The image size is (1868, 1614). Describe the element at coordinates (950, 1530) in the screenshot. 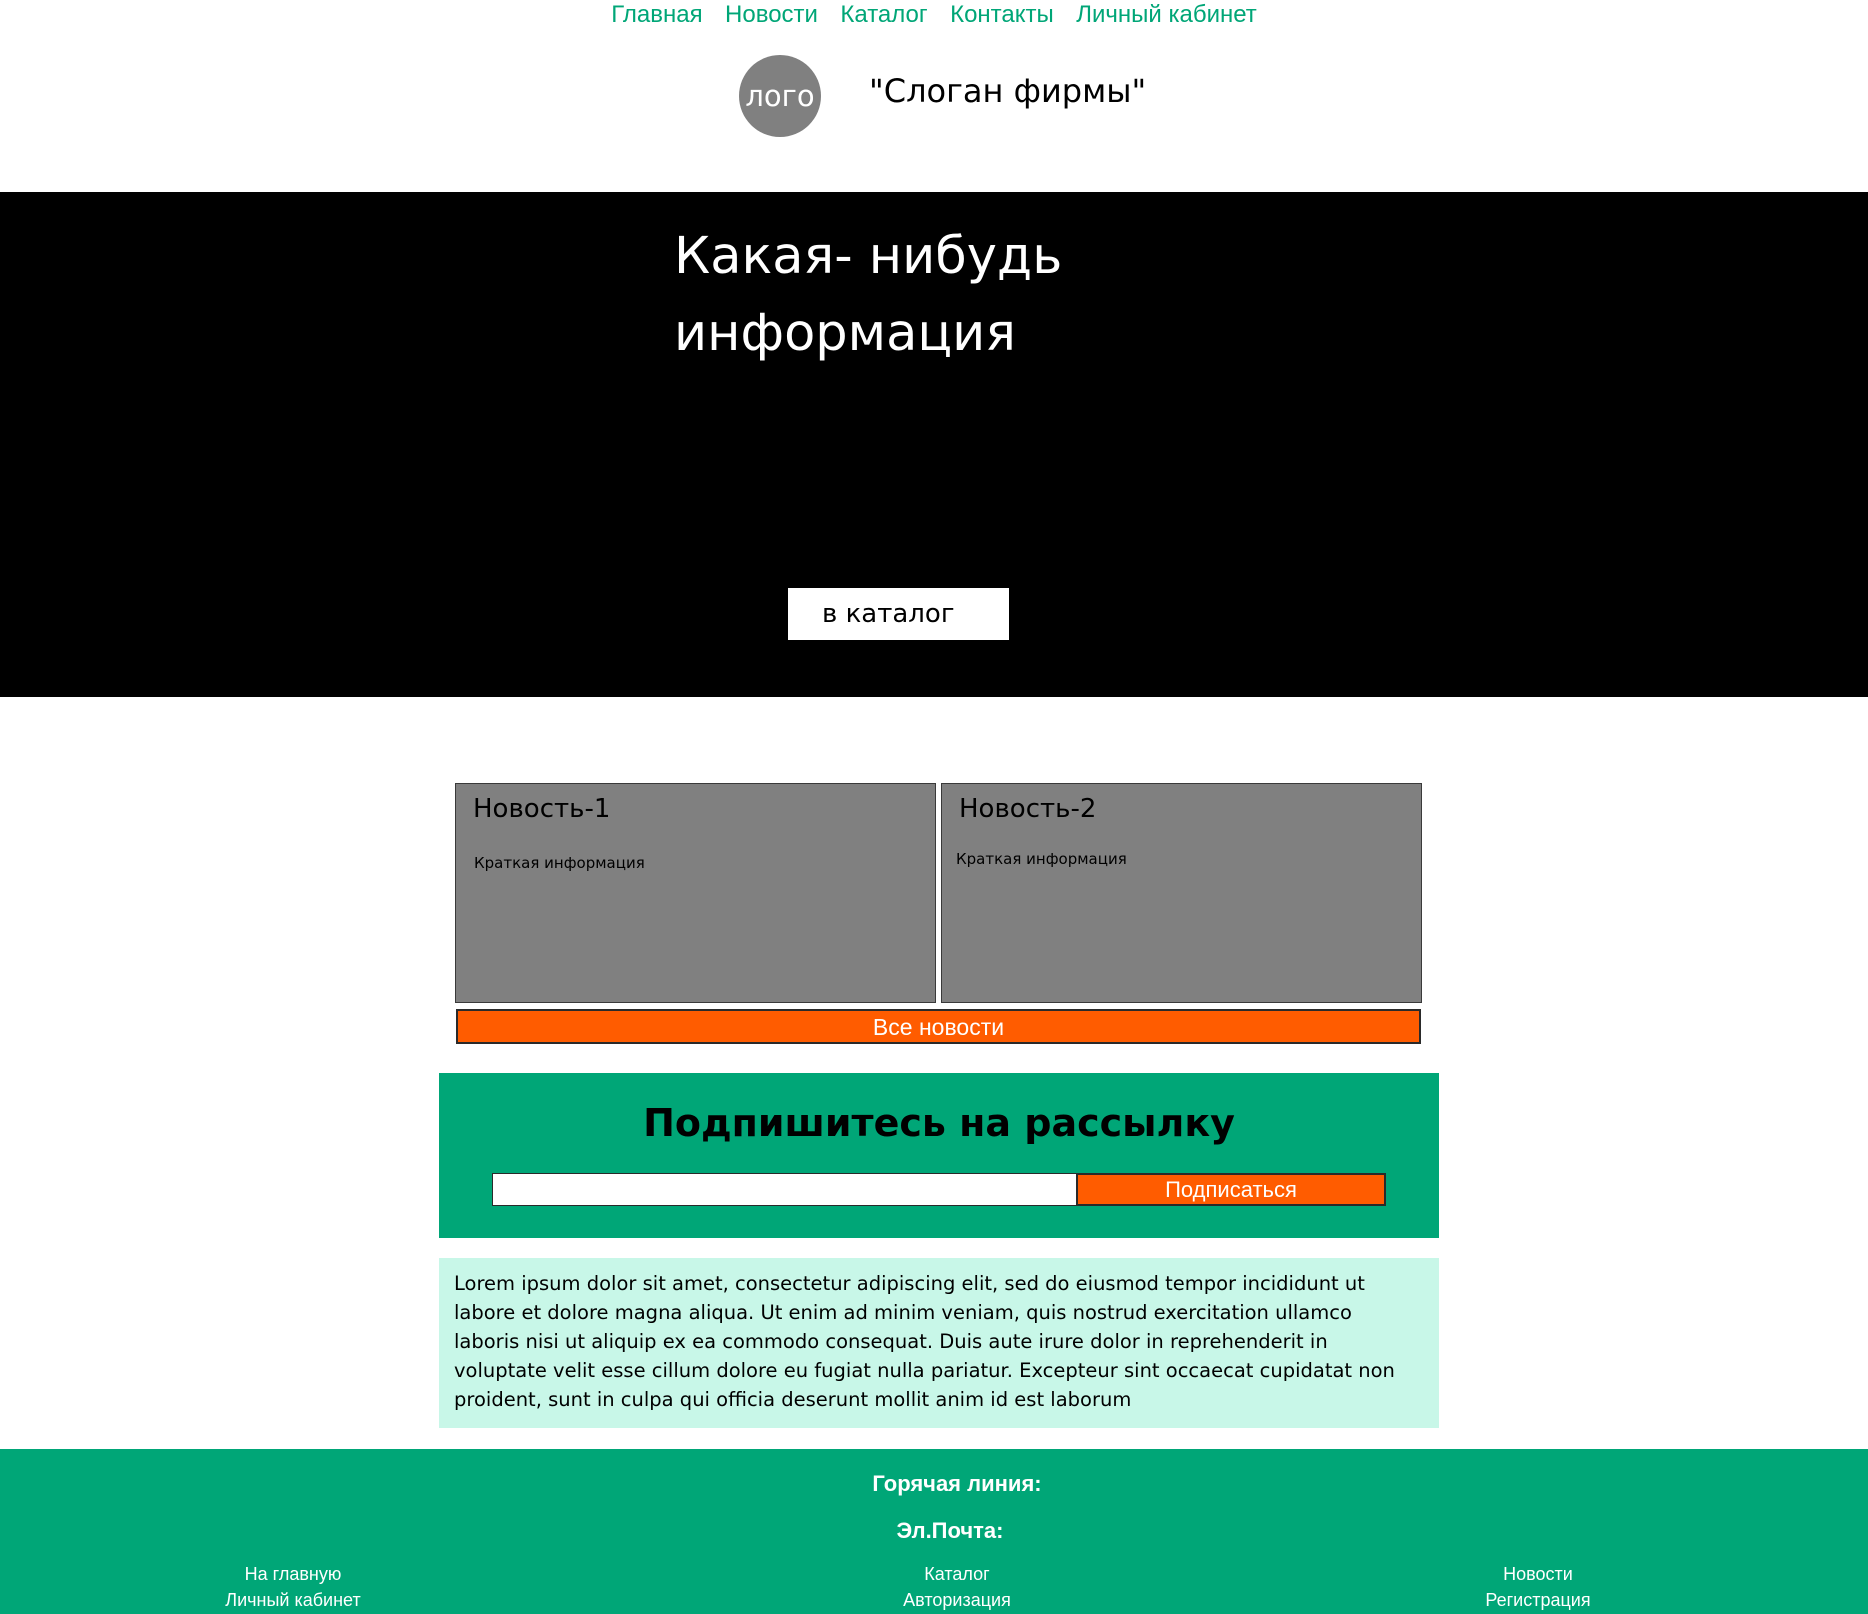

I see `email-label: Эл.Почта:` at that location.